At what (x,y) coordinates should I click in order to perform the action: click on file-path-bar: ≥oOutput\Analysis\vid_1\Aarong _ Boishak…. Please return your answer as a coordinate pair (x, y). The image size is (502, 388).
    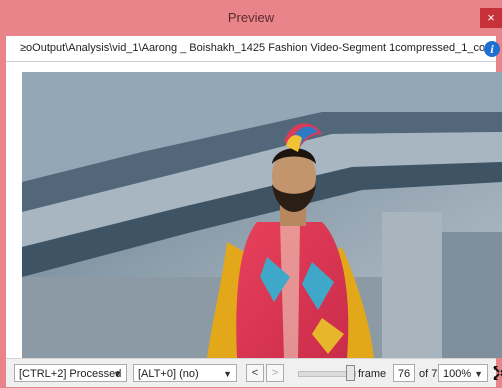
    Looking at the image, I should click on (251, 49).